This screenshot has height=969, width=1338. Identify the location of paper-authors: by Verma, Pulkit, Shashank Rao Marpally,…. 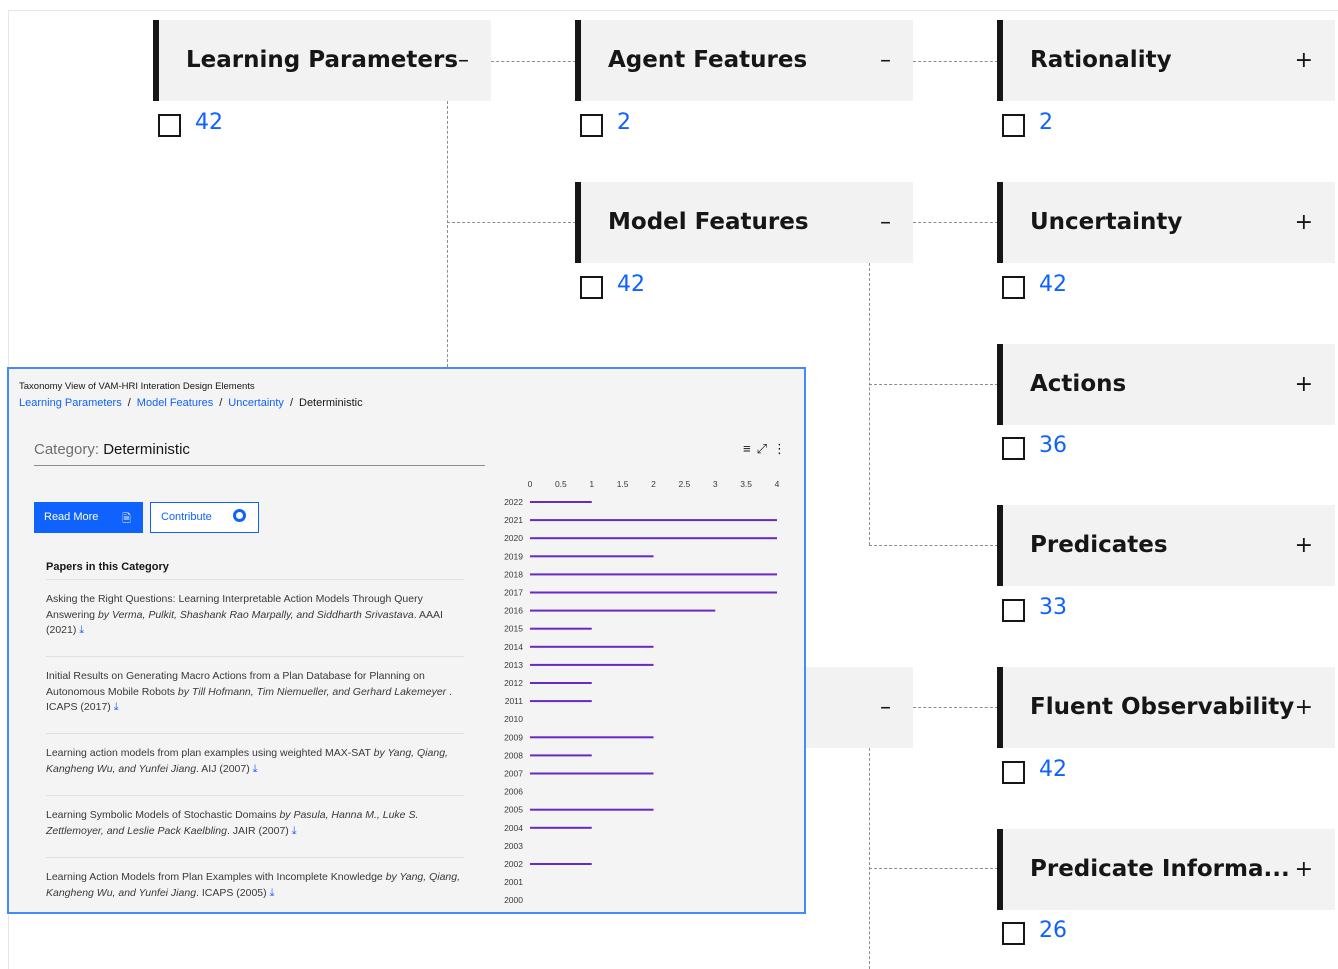
(255, 614).